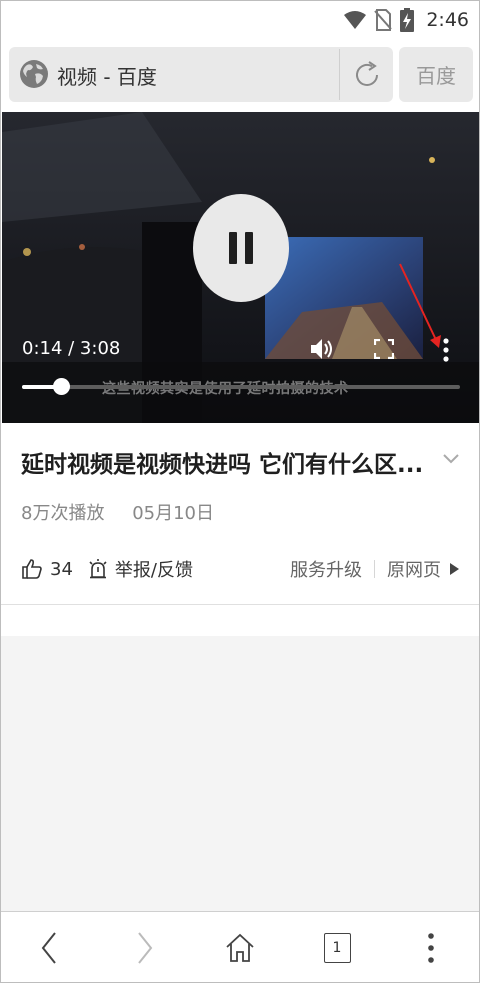 The width and height of the screenshot is (480, 983). I want to click on status-time: 2:46, so click(447, 20).